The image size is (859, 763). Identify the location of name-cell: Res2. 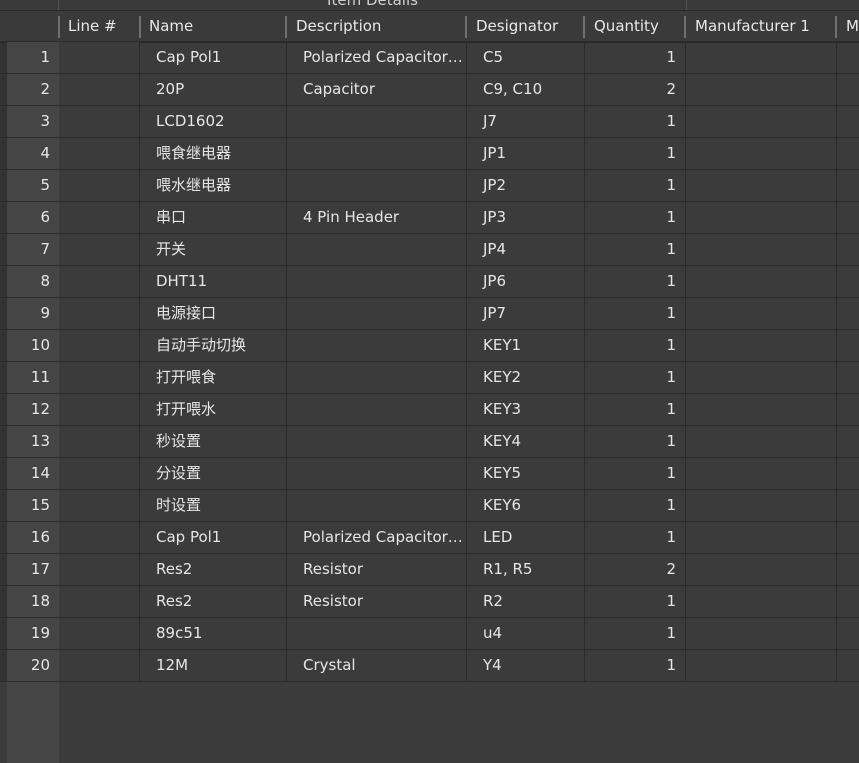
(213, 569).